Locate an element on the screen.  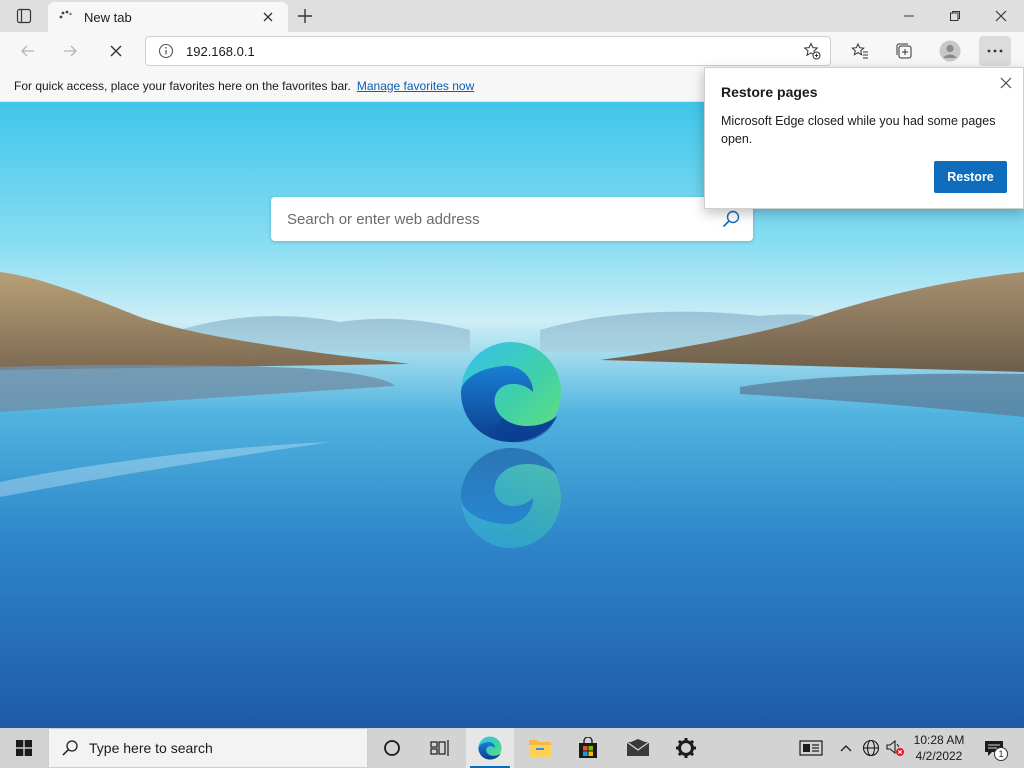
volume-button is located at coordinates (895, 748).